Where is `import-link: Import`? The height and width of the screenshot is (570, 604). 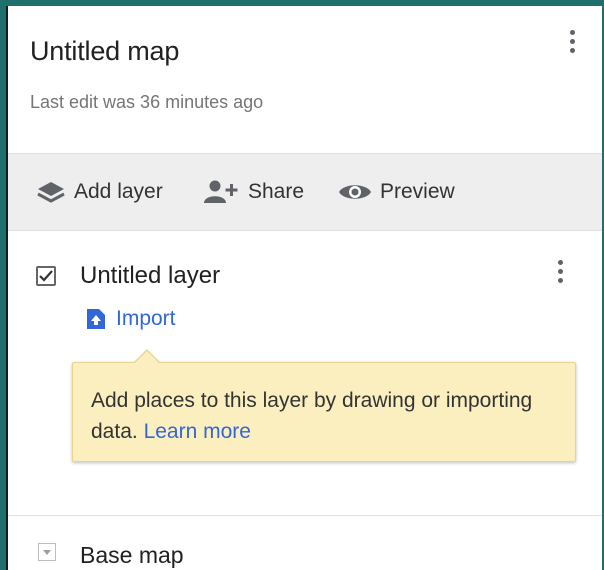
import-link: Import is located at coordinates (131, 319).